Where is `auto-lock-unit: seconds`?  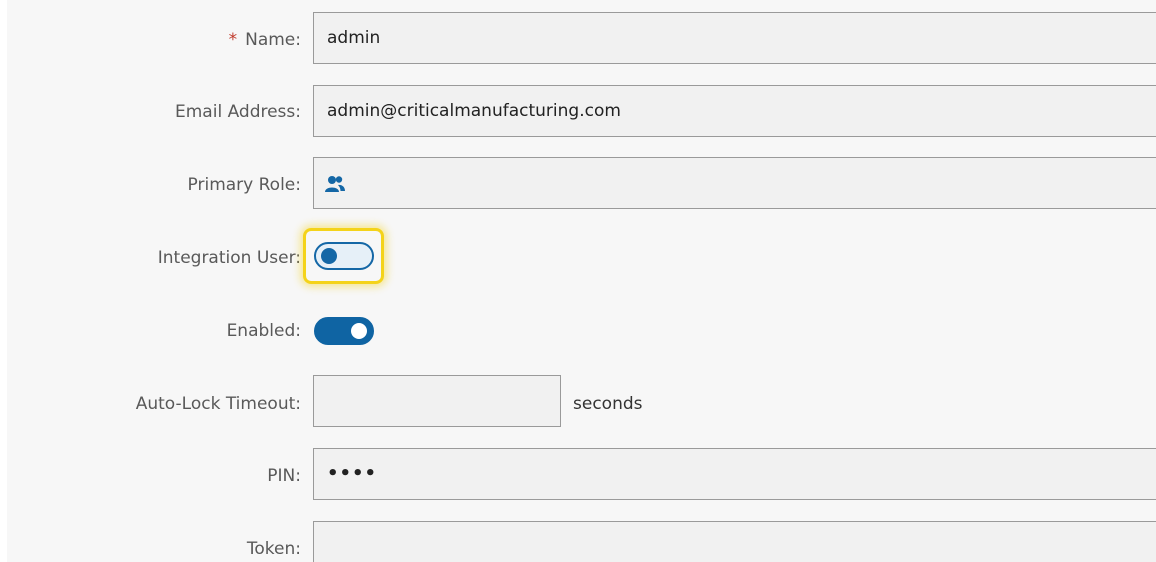 auto-lock-unit: seconds is located at coordinates (608, 404).